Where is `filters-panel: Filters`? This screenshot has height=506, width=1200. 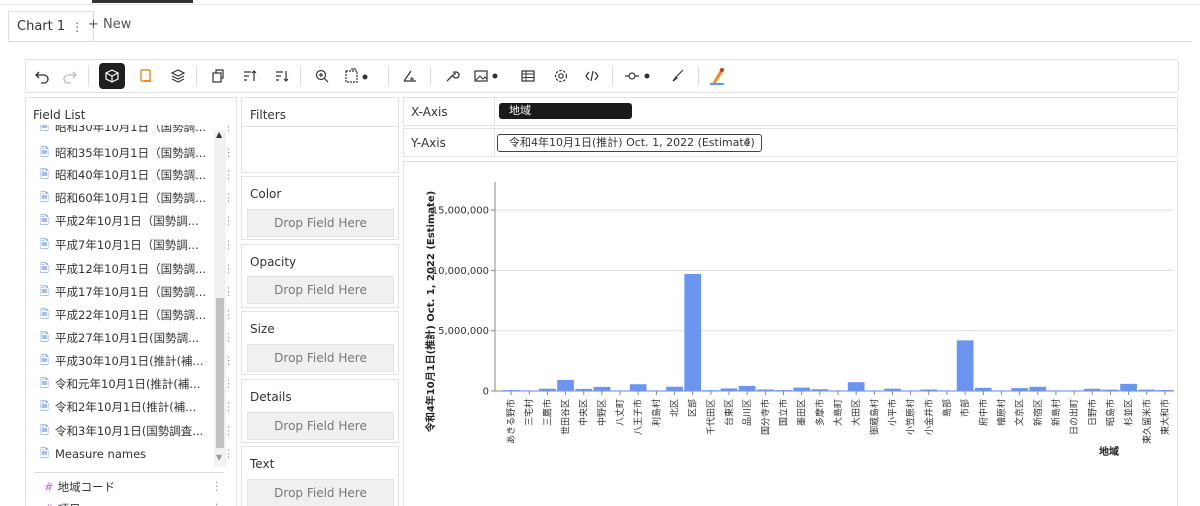 filters-panel: Filters is located at coordinates (320, 135).